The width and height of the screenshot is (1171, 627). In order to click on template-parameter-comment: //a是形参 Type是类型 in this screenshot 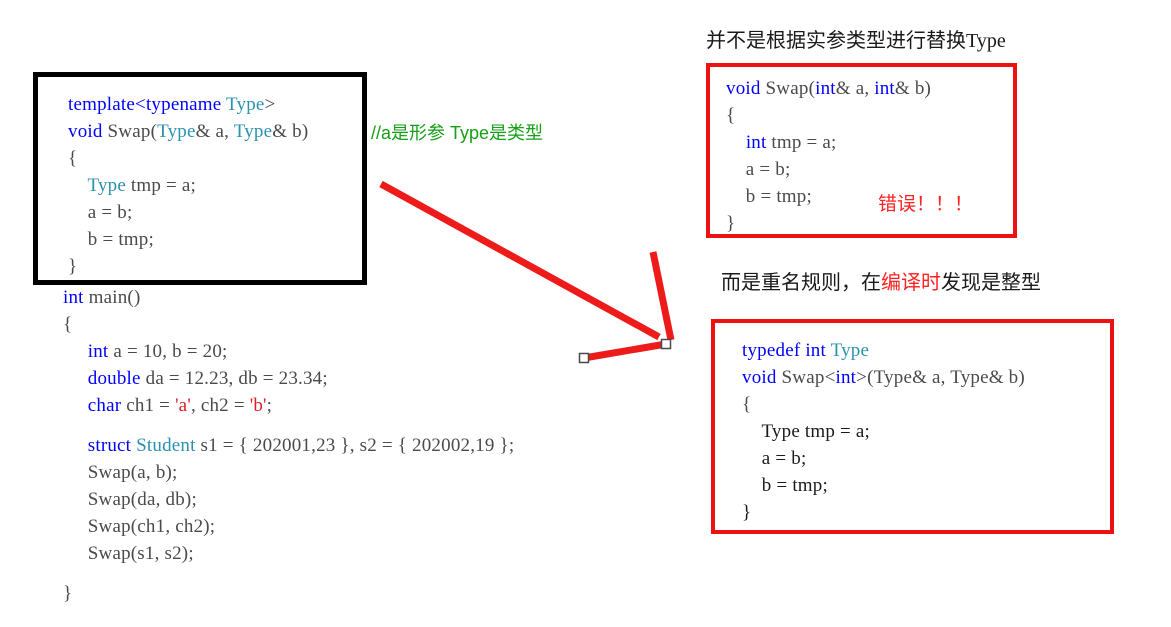, I will do `click(457, 133)`.